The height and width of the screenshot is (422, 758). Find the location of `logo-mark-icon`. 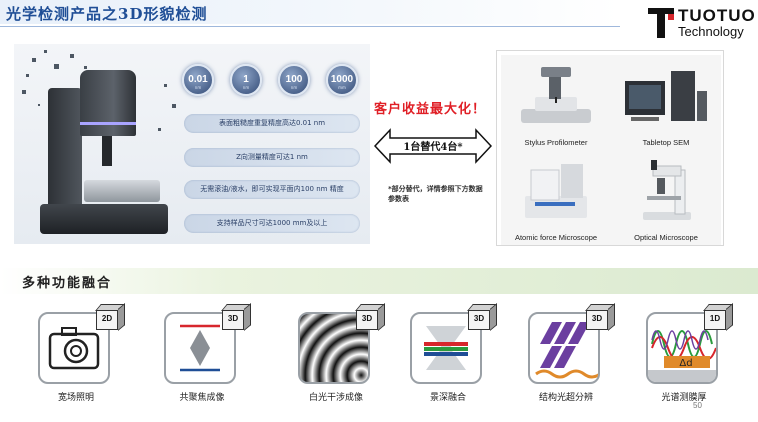

logo-mark-icon is located at coordinates (661, 22).